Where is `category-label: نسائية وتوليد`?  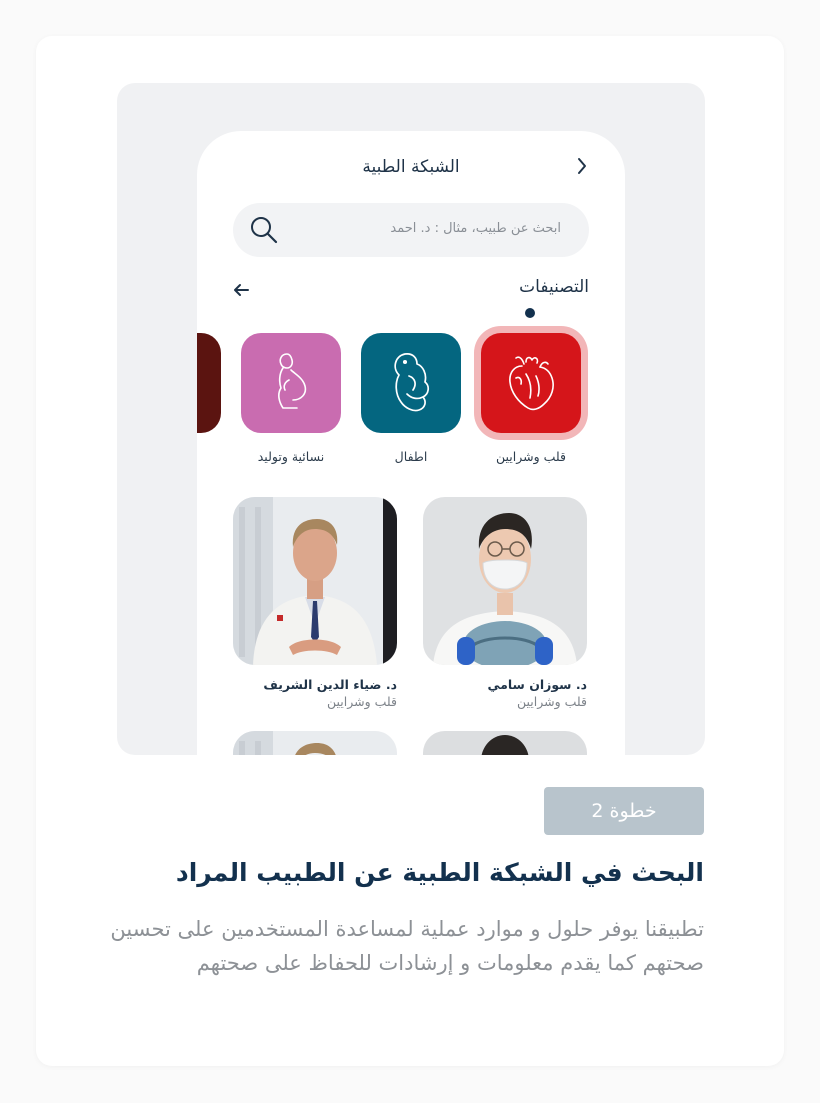 category-label: نسائية وتوليد is located at coordinates (291, 456).